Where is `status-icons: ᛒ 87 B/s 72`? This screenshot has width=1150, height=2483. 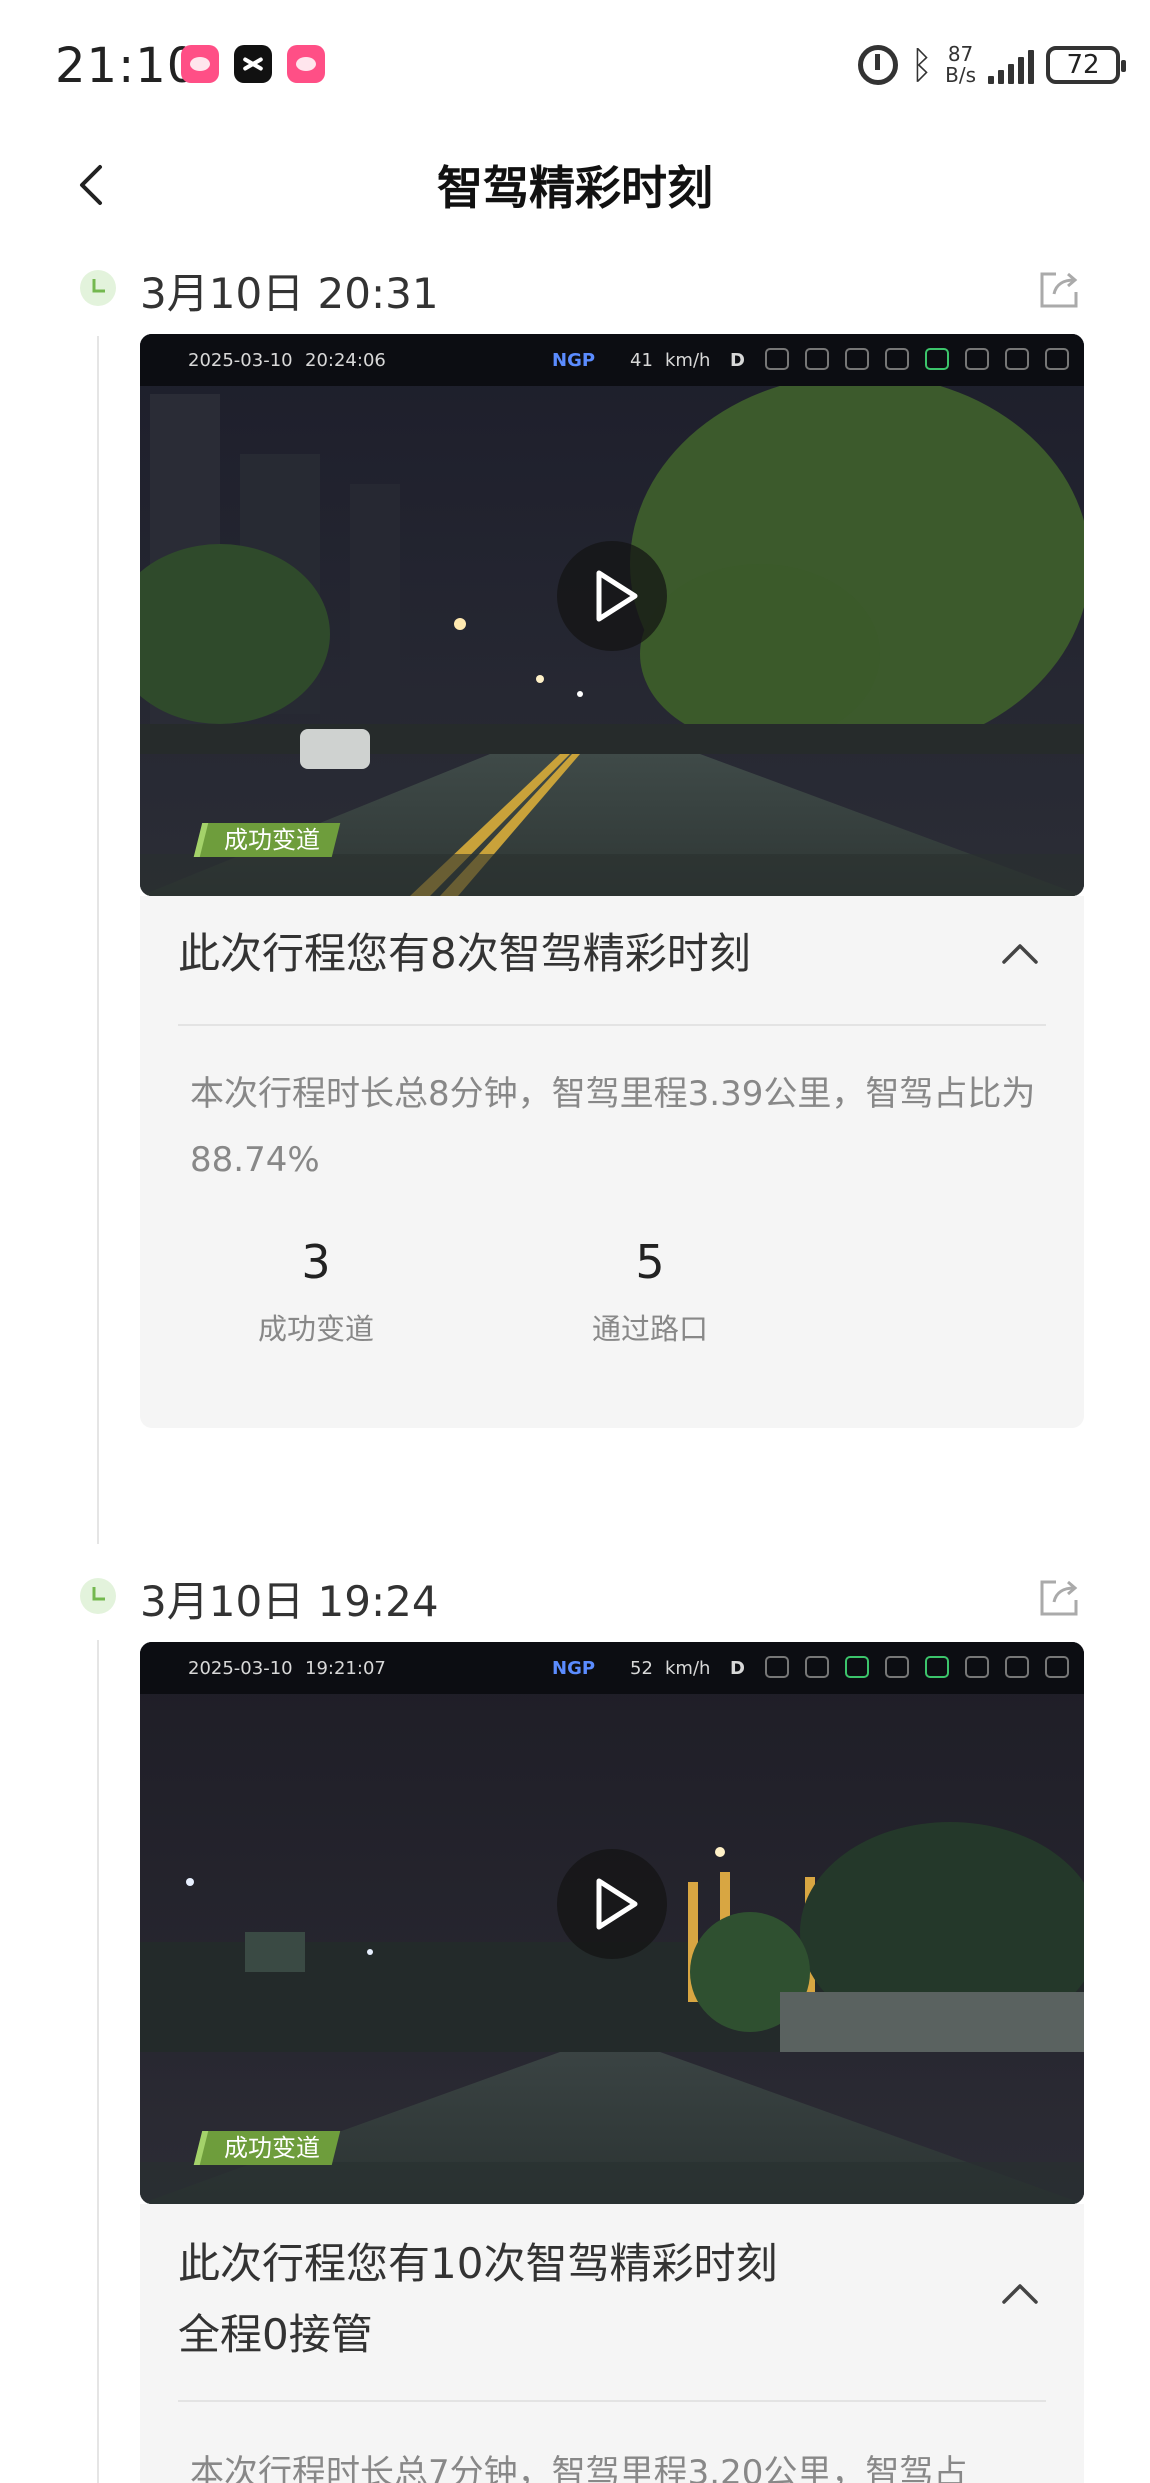
status-icons: ᛒ 87 B/s 72 is located at coordinates (992, 65).